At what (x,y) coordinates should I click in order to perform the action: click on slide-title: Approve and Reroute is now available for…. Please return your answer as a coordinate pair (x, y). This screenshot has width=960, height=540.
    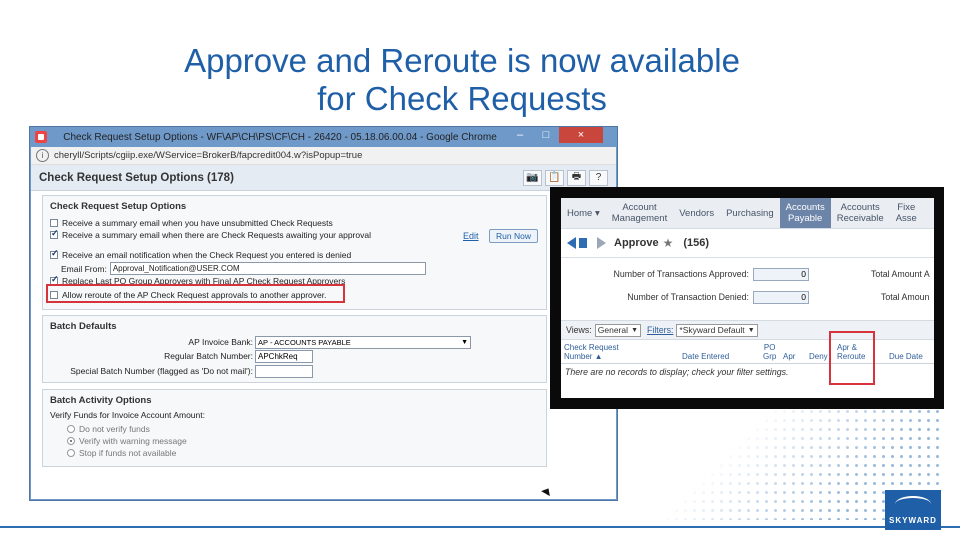
    Looking at the image, I should click on (462, 80).